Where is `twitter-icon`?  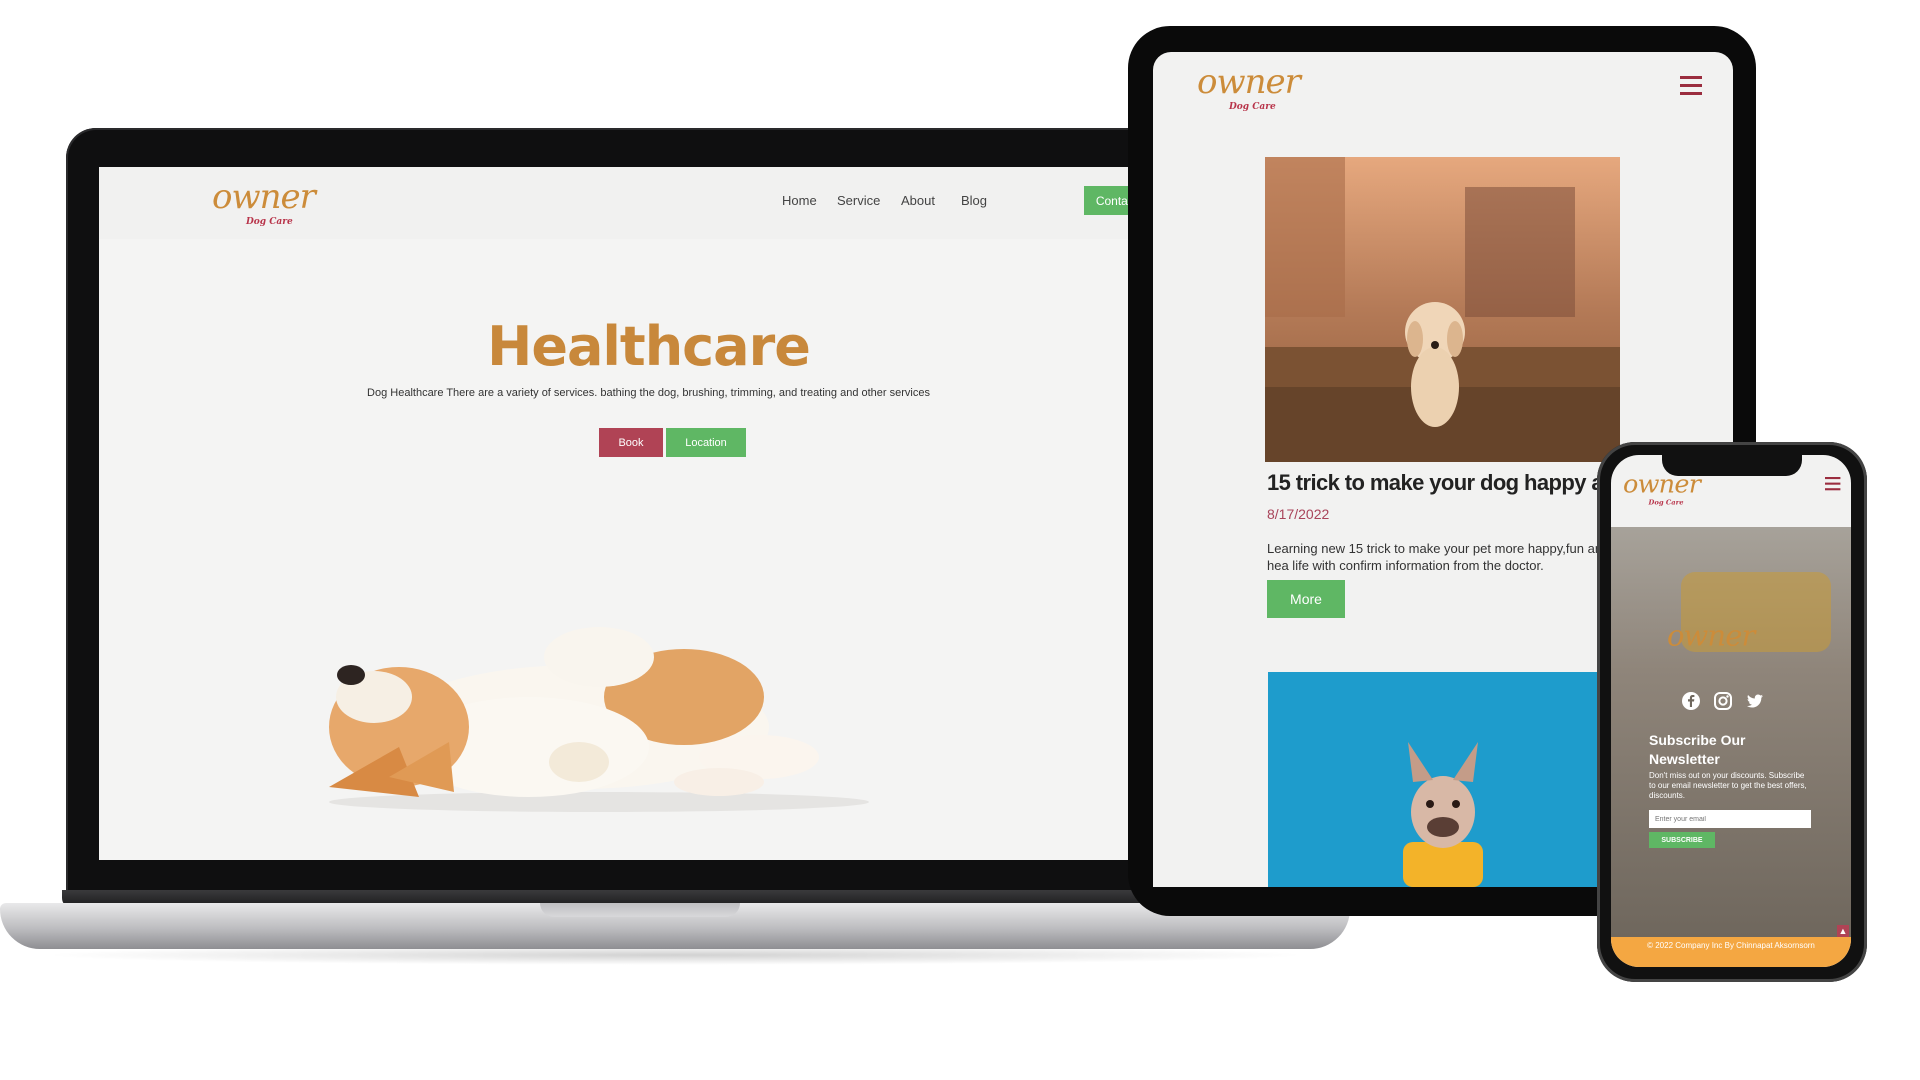 twitter-icon is located at coordinates (1755, 701).